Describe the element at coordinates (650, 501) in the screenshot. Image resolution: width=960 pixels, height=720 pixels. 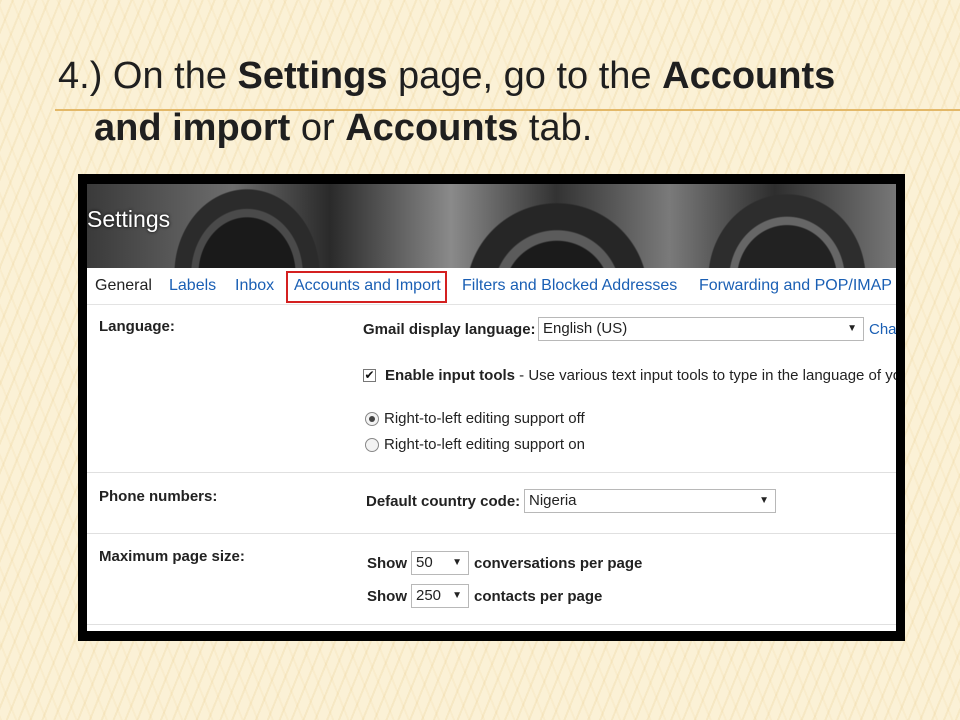
I see `country-code-select: Nigeria ▼` at that location.